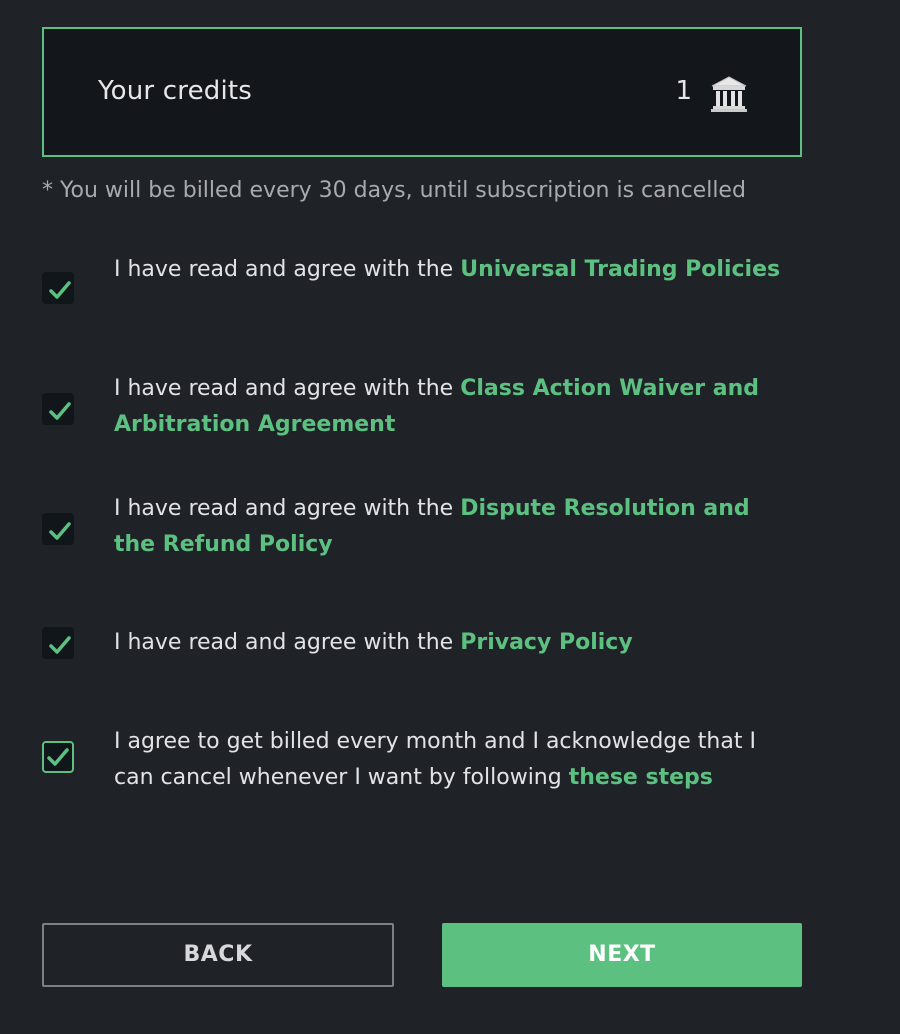 Image resolution: width=900 pixels, height=1034 pixels. I want to click on back-button: BACK, so click(218, 955).